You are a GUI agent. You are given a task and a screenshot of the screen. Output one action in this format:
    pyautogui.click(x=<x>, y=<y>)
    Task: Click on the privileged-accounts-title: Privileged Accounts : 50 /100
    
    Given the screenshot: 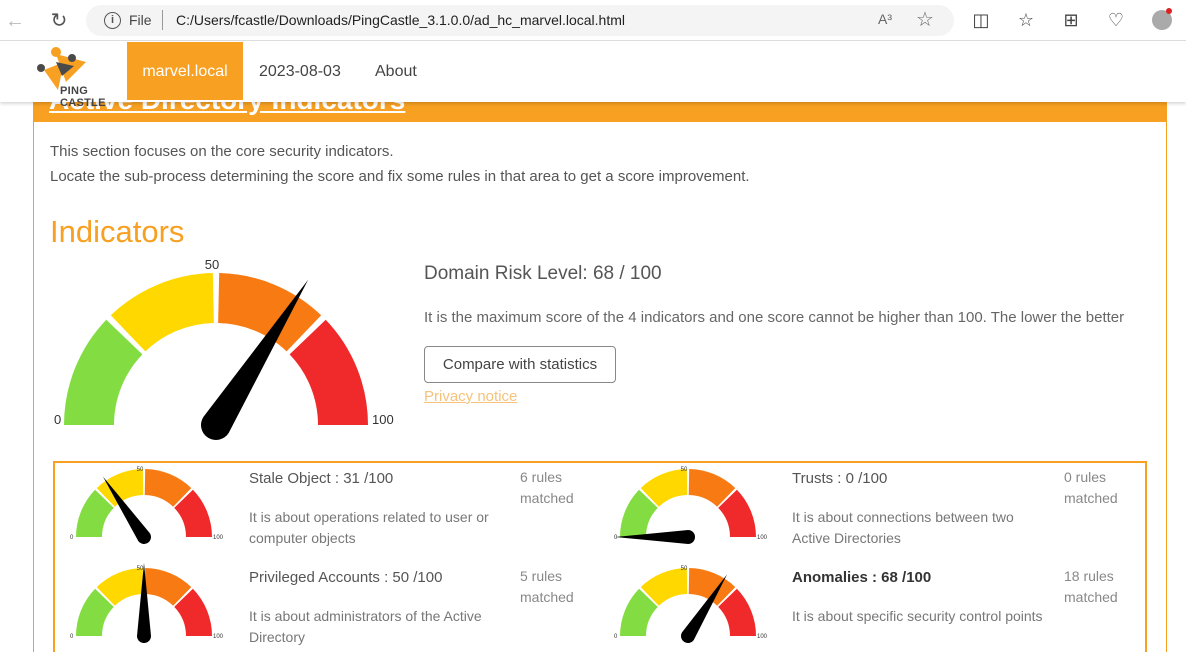 What is the action you would take?
    pyautogui.click(x=345, y=577)
    